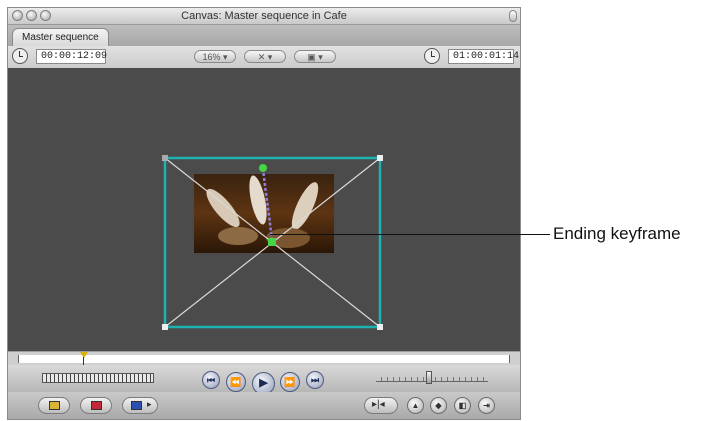 The height and width of the screenshot is (421, 701). I want to click on play-in-to-out-button: ⏪, so click(236, 382).